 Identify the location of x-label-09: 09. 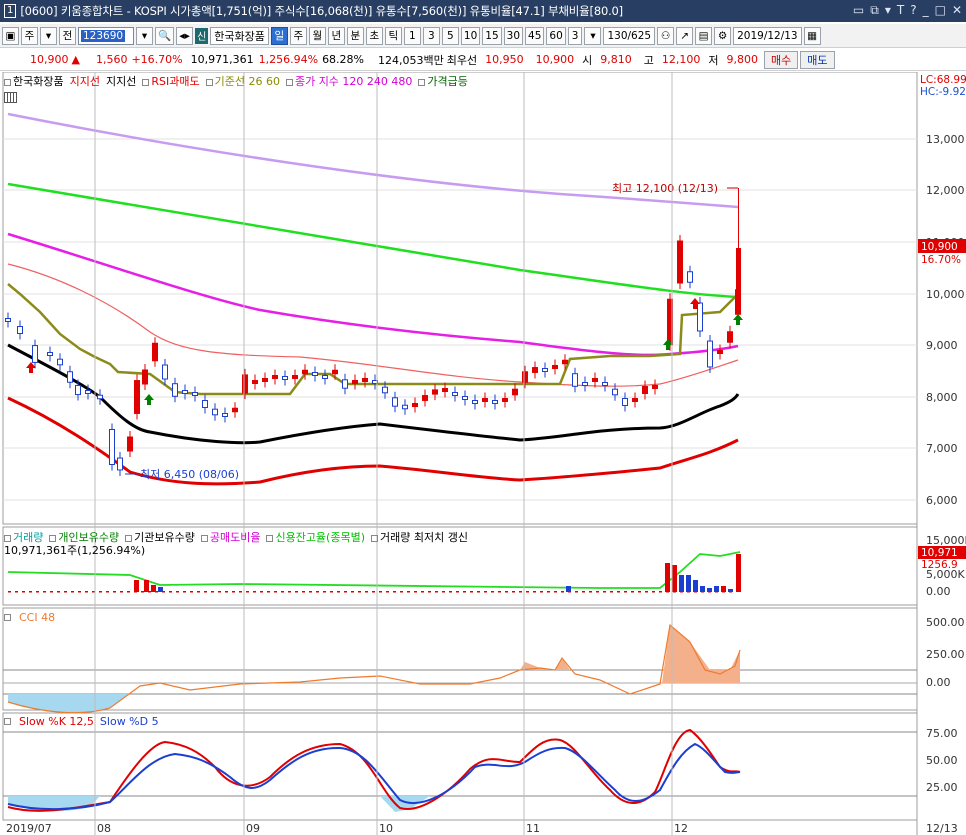
(253, 828).